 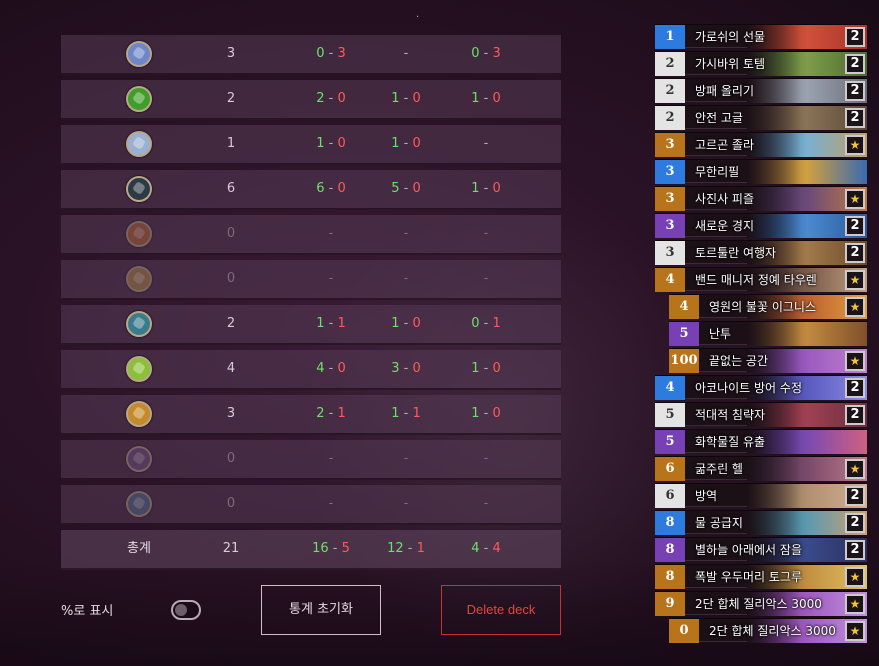 What do you see at coordinates (761, 414) in the screenshot?
I see `deck-card-row: 5 적대적 침략자 2` at bounding box center [761, 414].